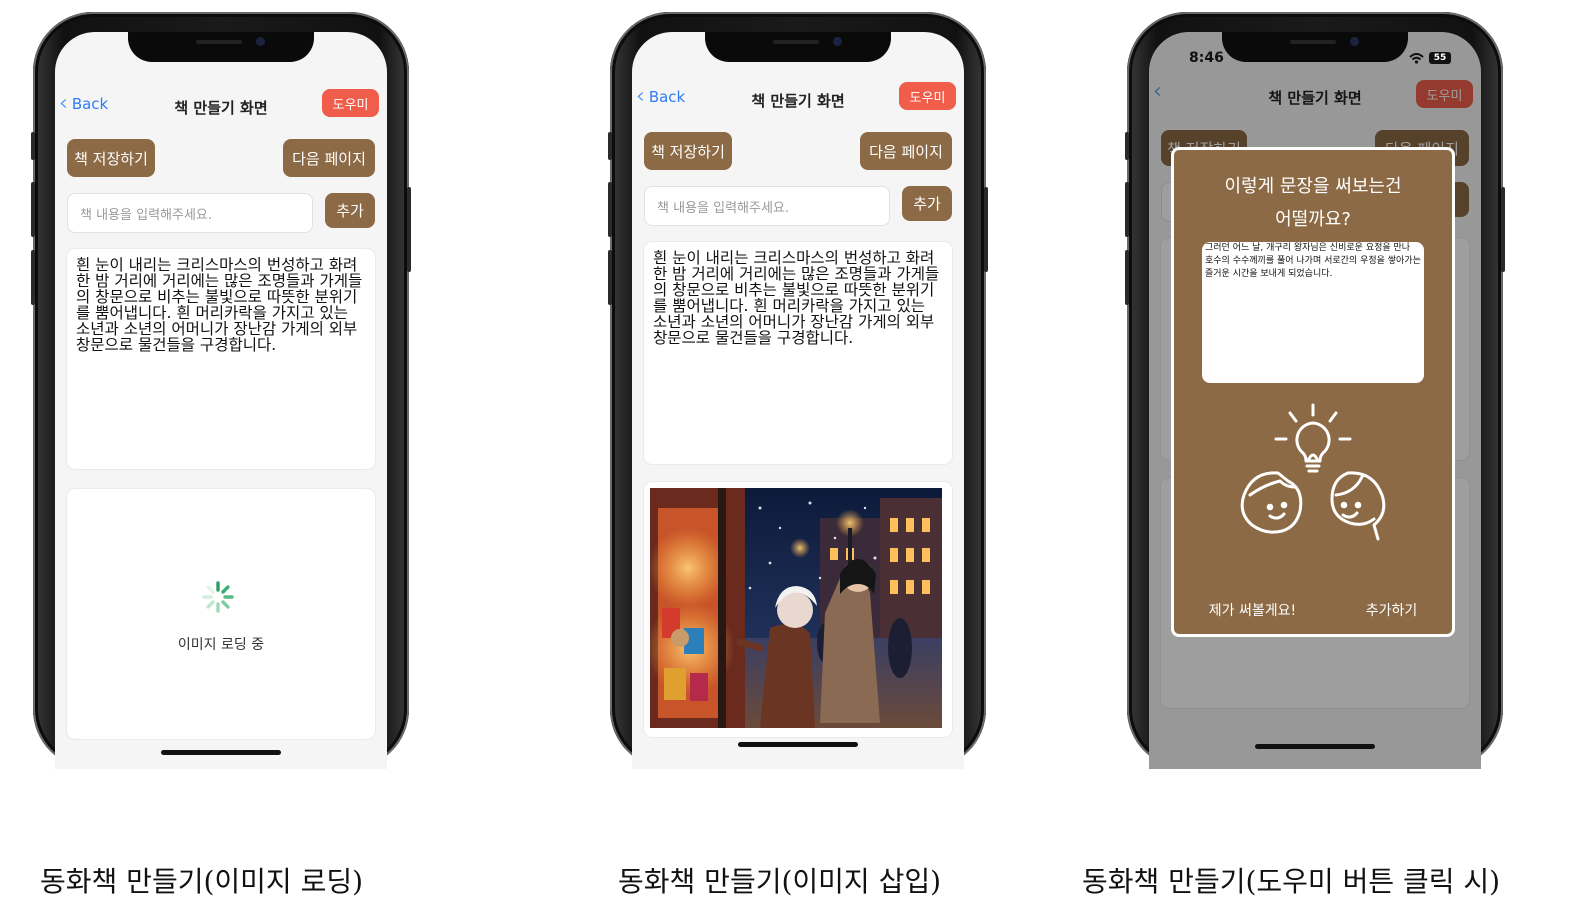 The height and width of the screenshot is (923, 1589). I want to click on dialog-title-line2: 어떨까요?, so click(1313, 219).